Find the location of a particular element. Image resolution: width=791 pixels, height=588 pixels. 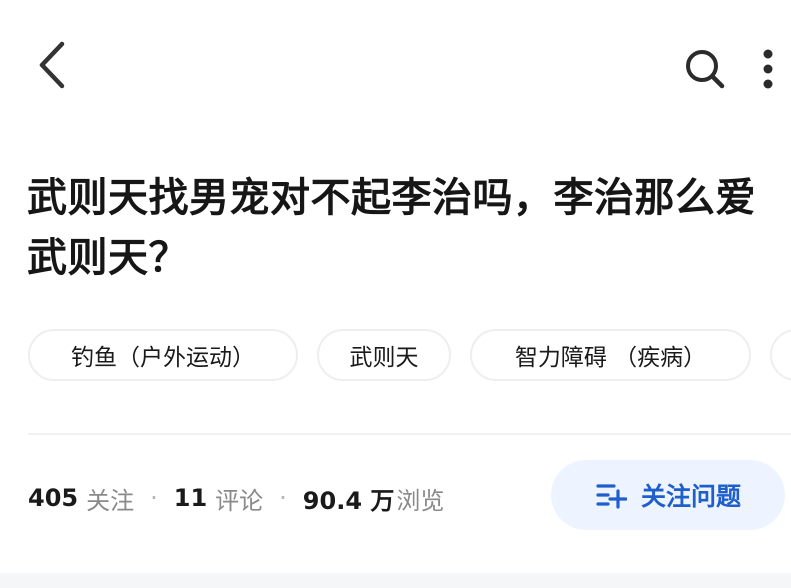

topic-tag-partial is located at coordinates (780, 355).